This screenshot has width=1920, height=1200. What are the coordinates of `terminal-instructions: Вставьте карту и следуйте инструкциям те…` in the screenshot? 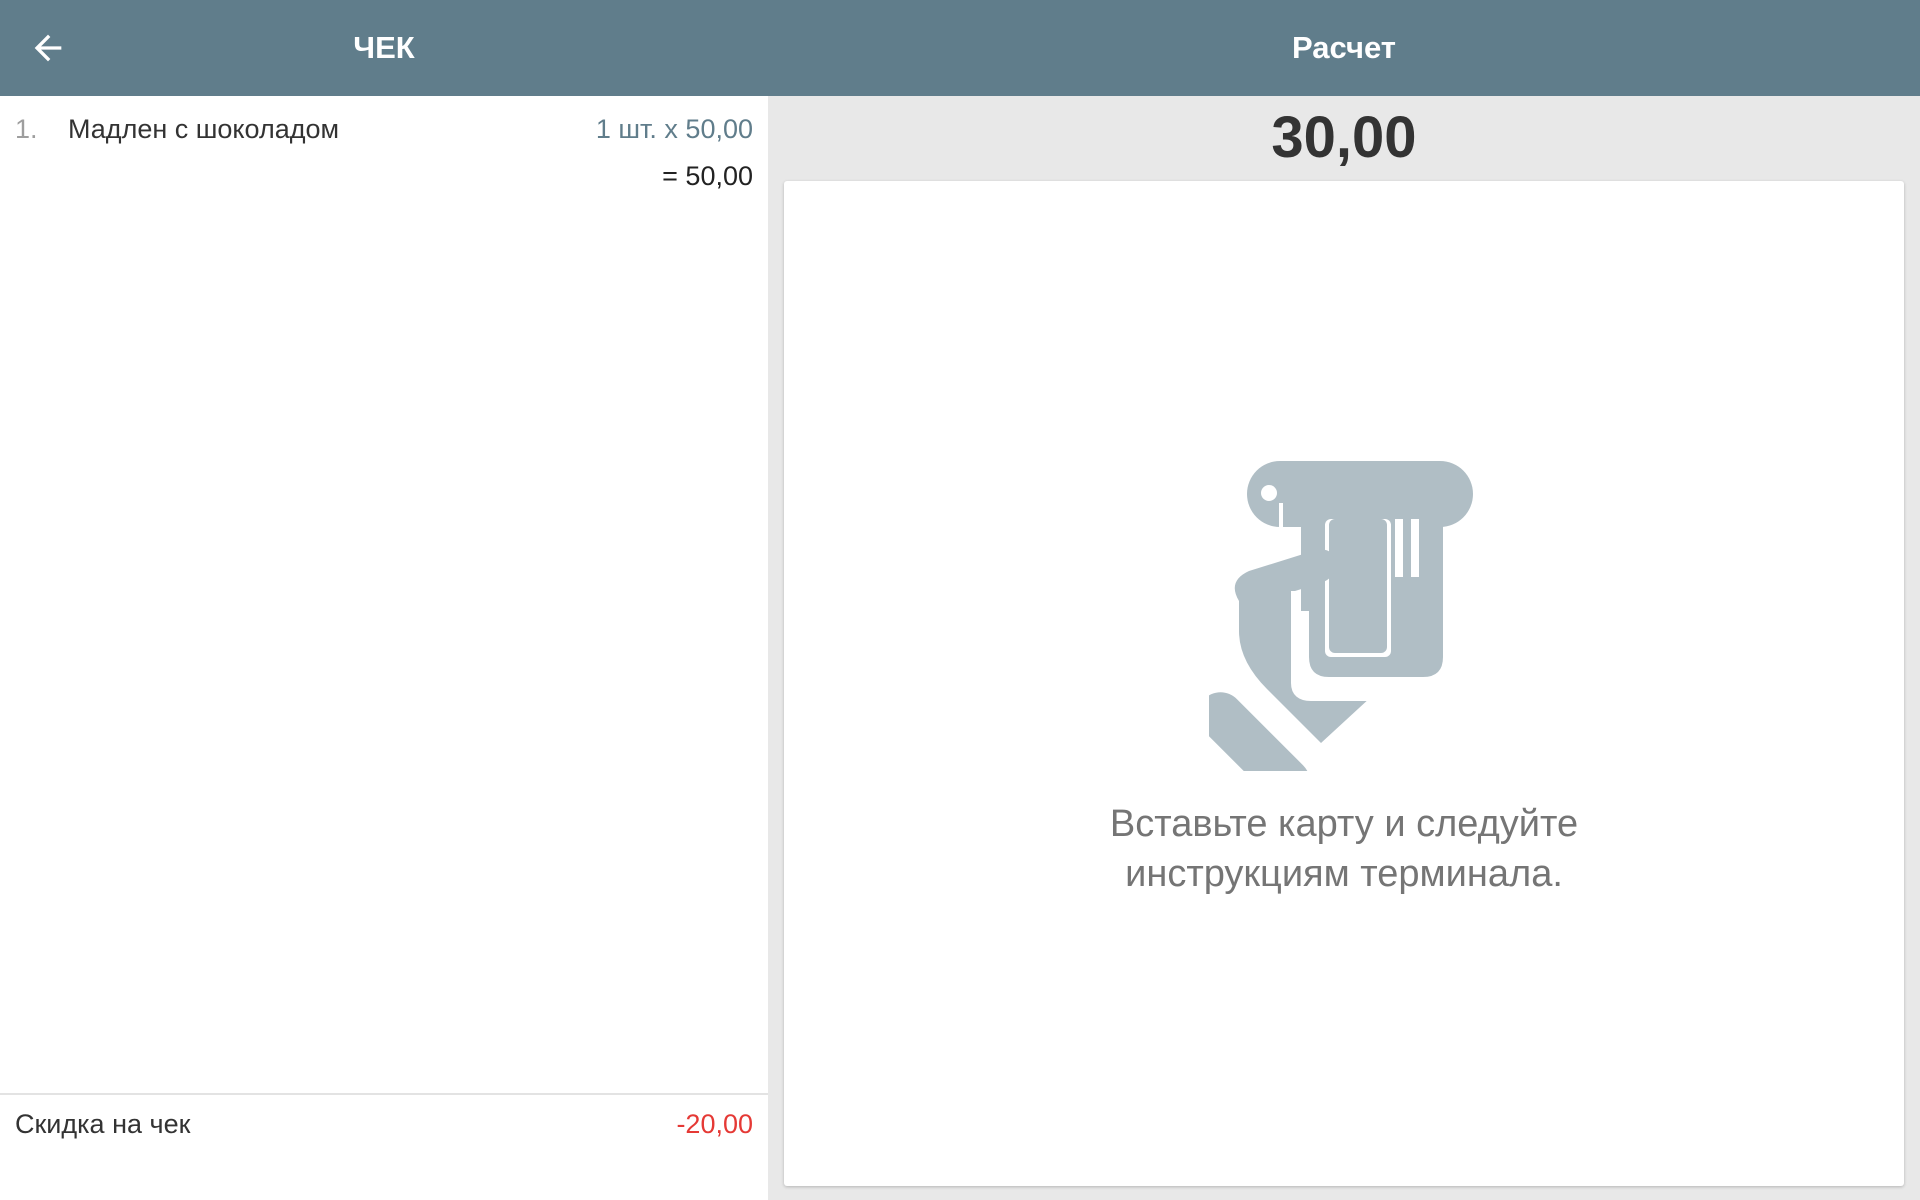 It's located at (1344, 849).